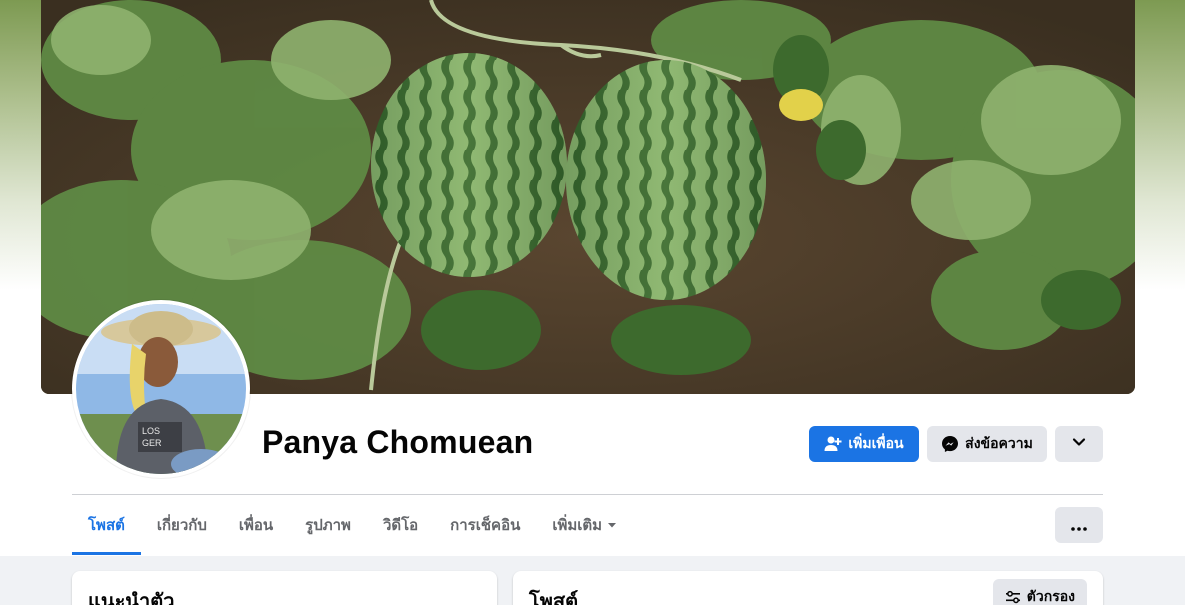 This screenshot has height=605, width=1185. I want to click on caret-down-icon, so click(612, 525).